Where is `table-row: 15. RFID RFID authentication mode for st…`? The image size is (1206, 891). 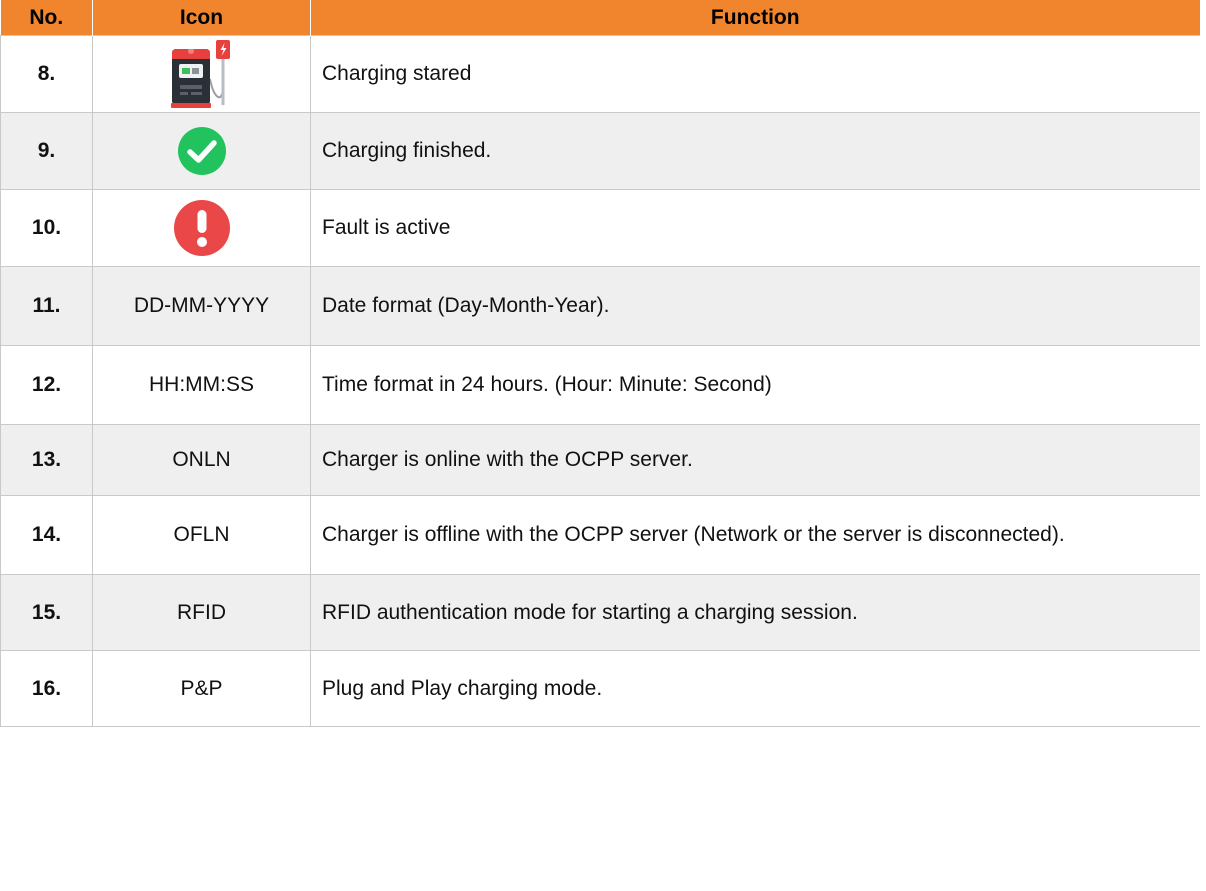
table-row: 15. RFID RFID authentication mode for st… is located at coordinates (600, 612).